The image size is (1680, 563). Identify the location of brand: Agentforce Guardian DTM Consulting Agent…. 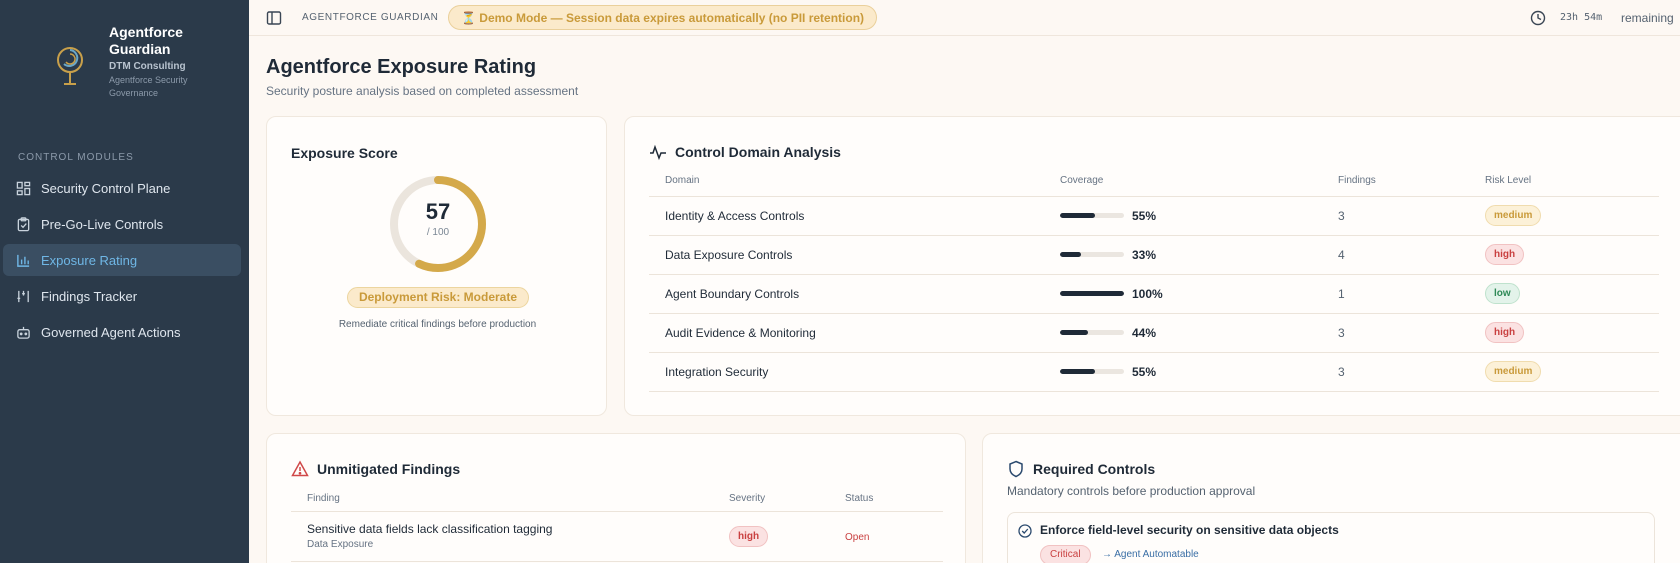
(128, 62).